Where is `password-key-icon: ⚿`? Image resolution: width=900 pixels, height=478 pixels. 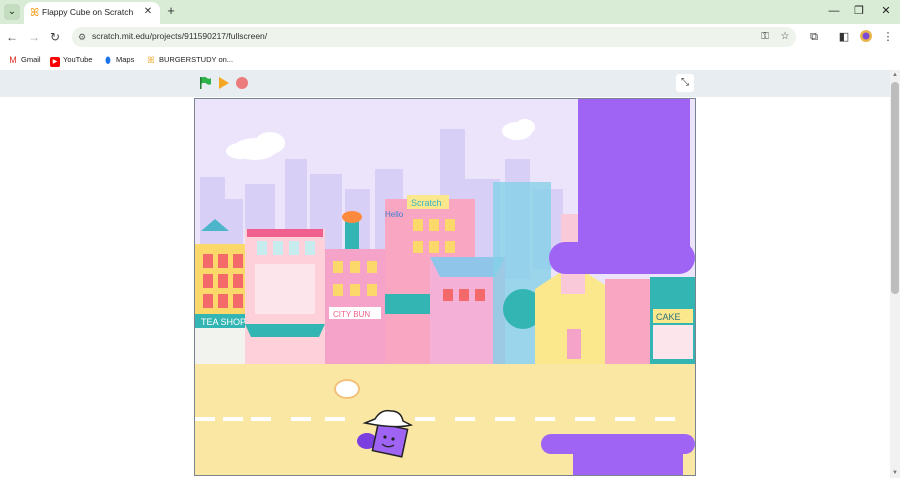
password-key-icon: ⚿ is located at coordinates (765, 37).